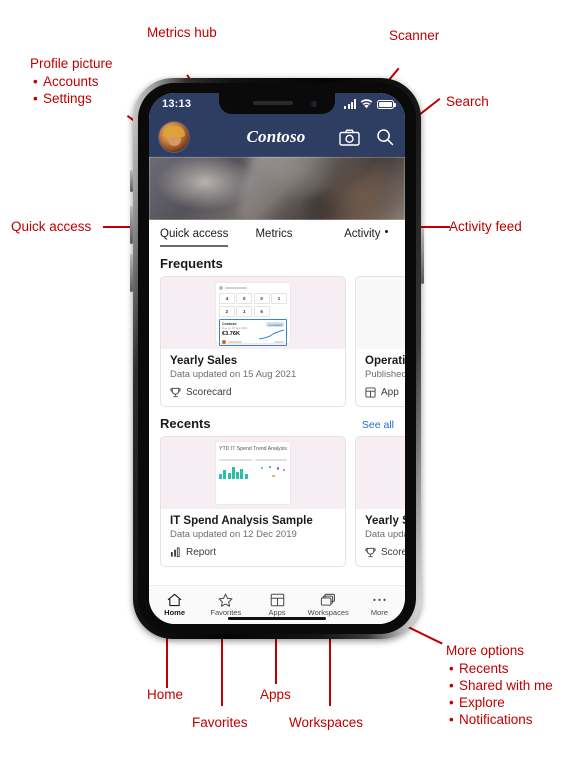  I want to click on annotation-search: Search, so click(467, 101).